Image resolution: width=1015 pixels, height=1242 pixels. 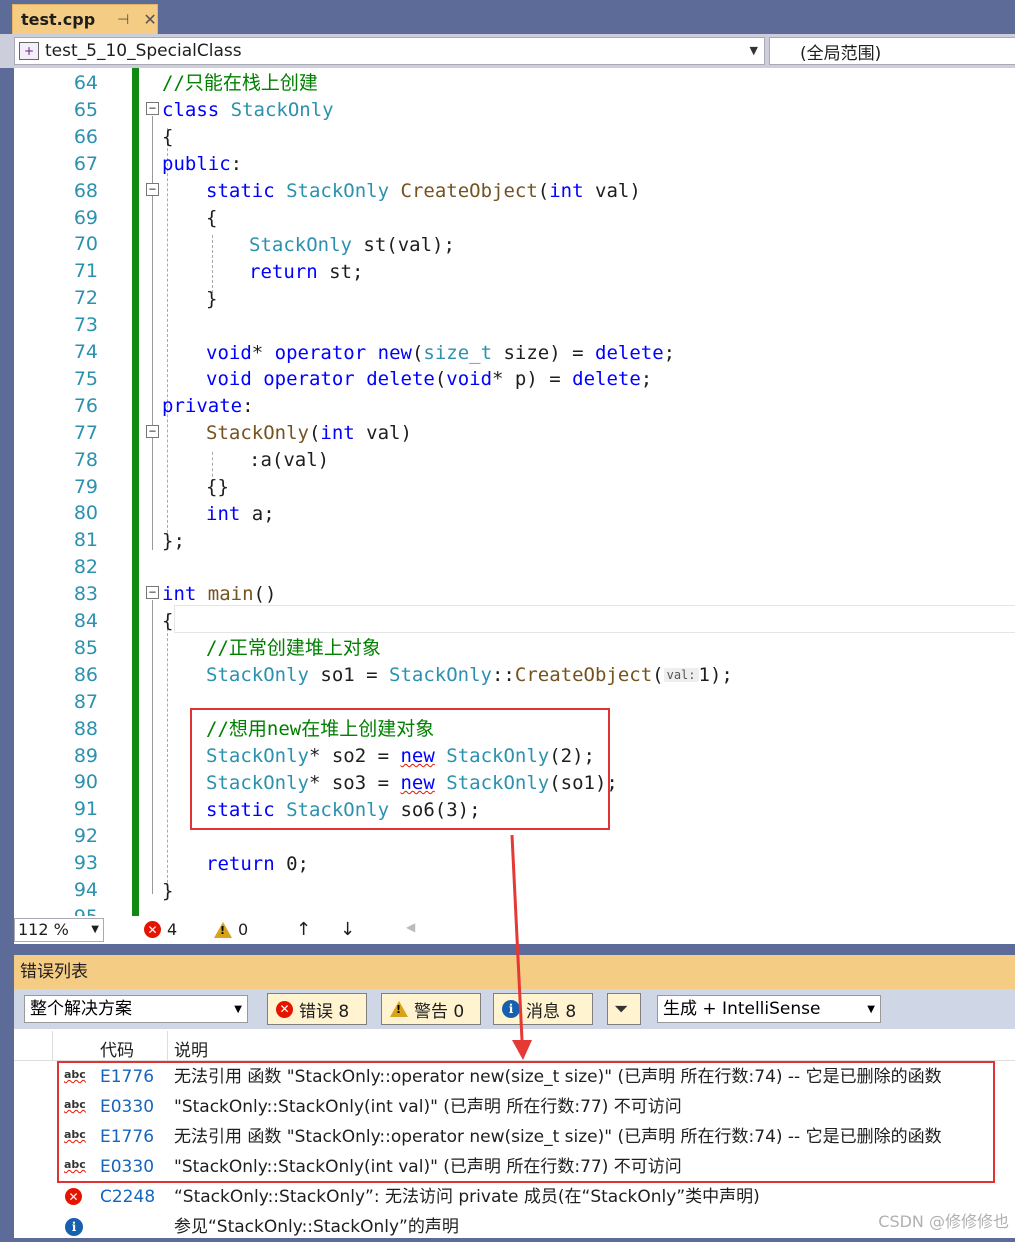 I want to click on tab-filename: test.cpp, so click(x=58, y=19).